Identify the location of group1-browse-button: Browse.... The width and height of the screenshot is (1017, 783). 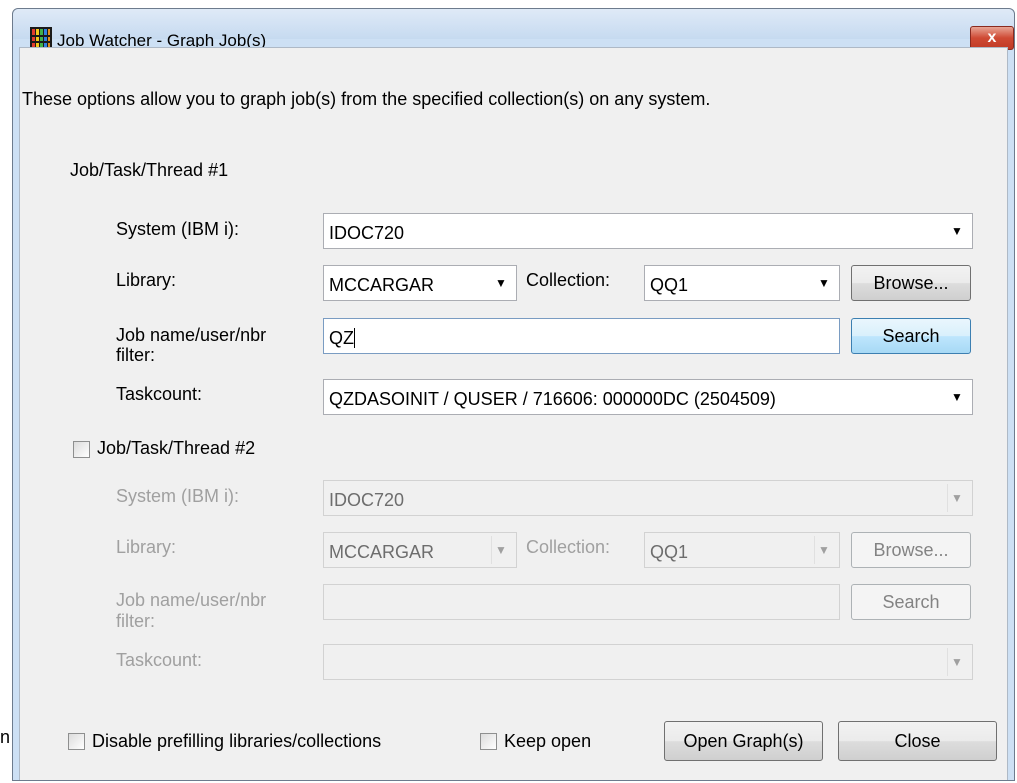
(911, 283).